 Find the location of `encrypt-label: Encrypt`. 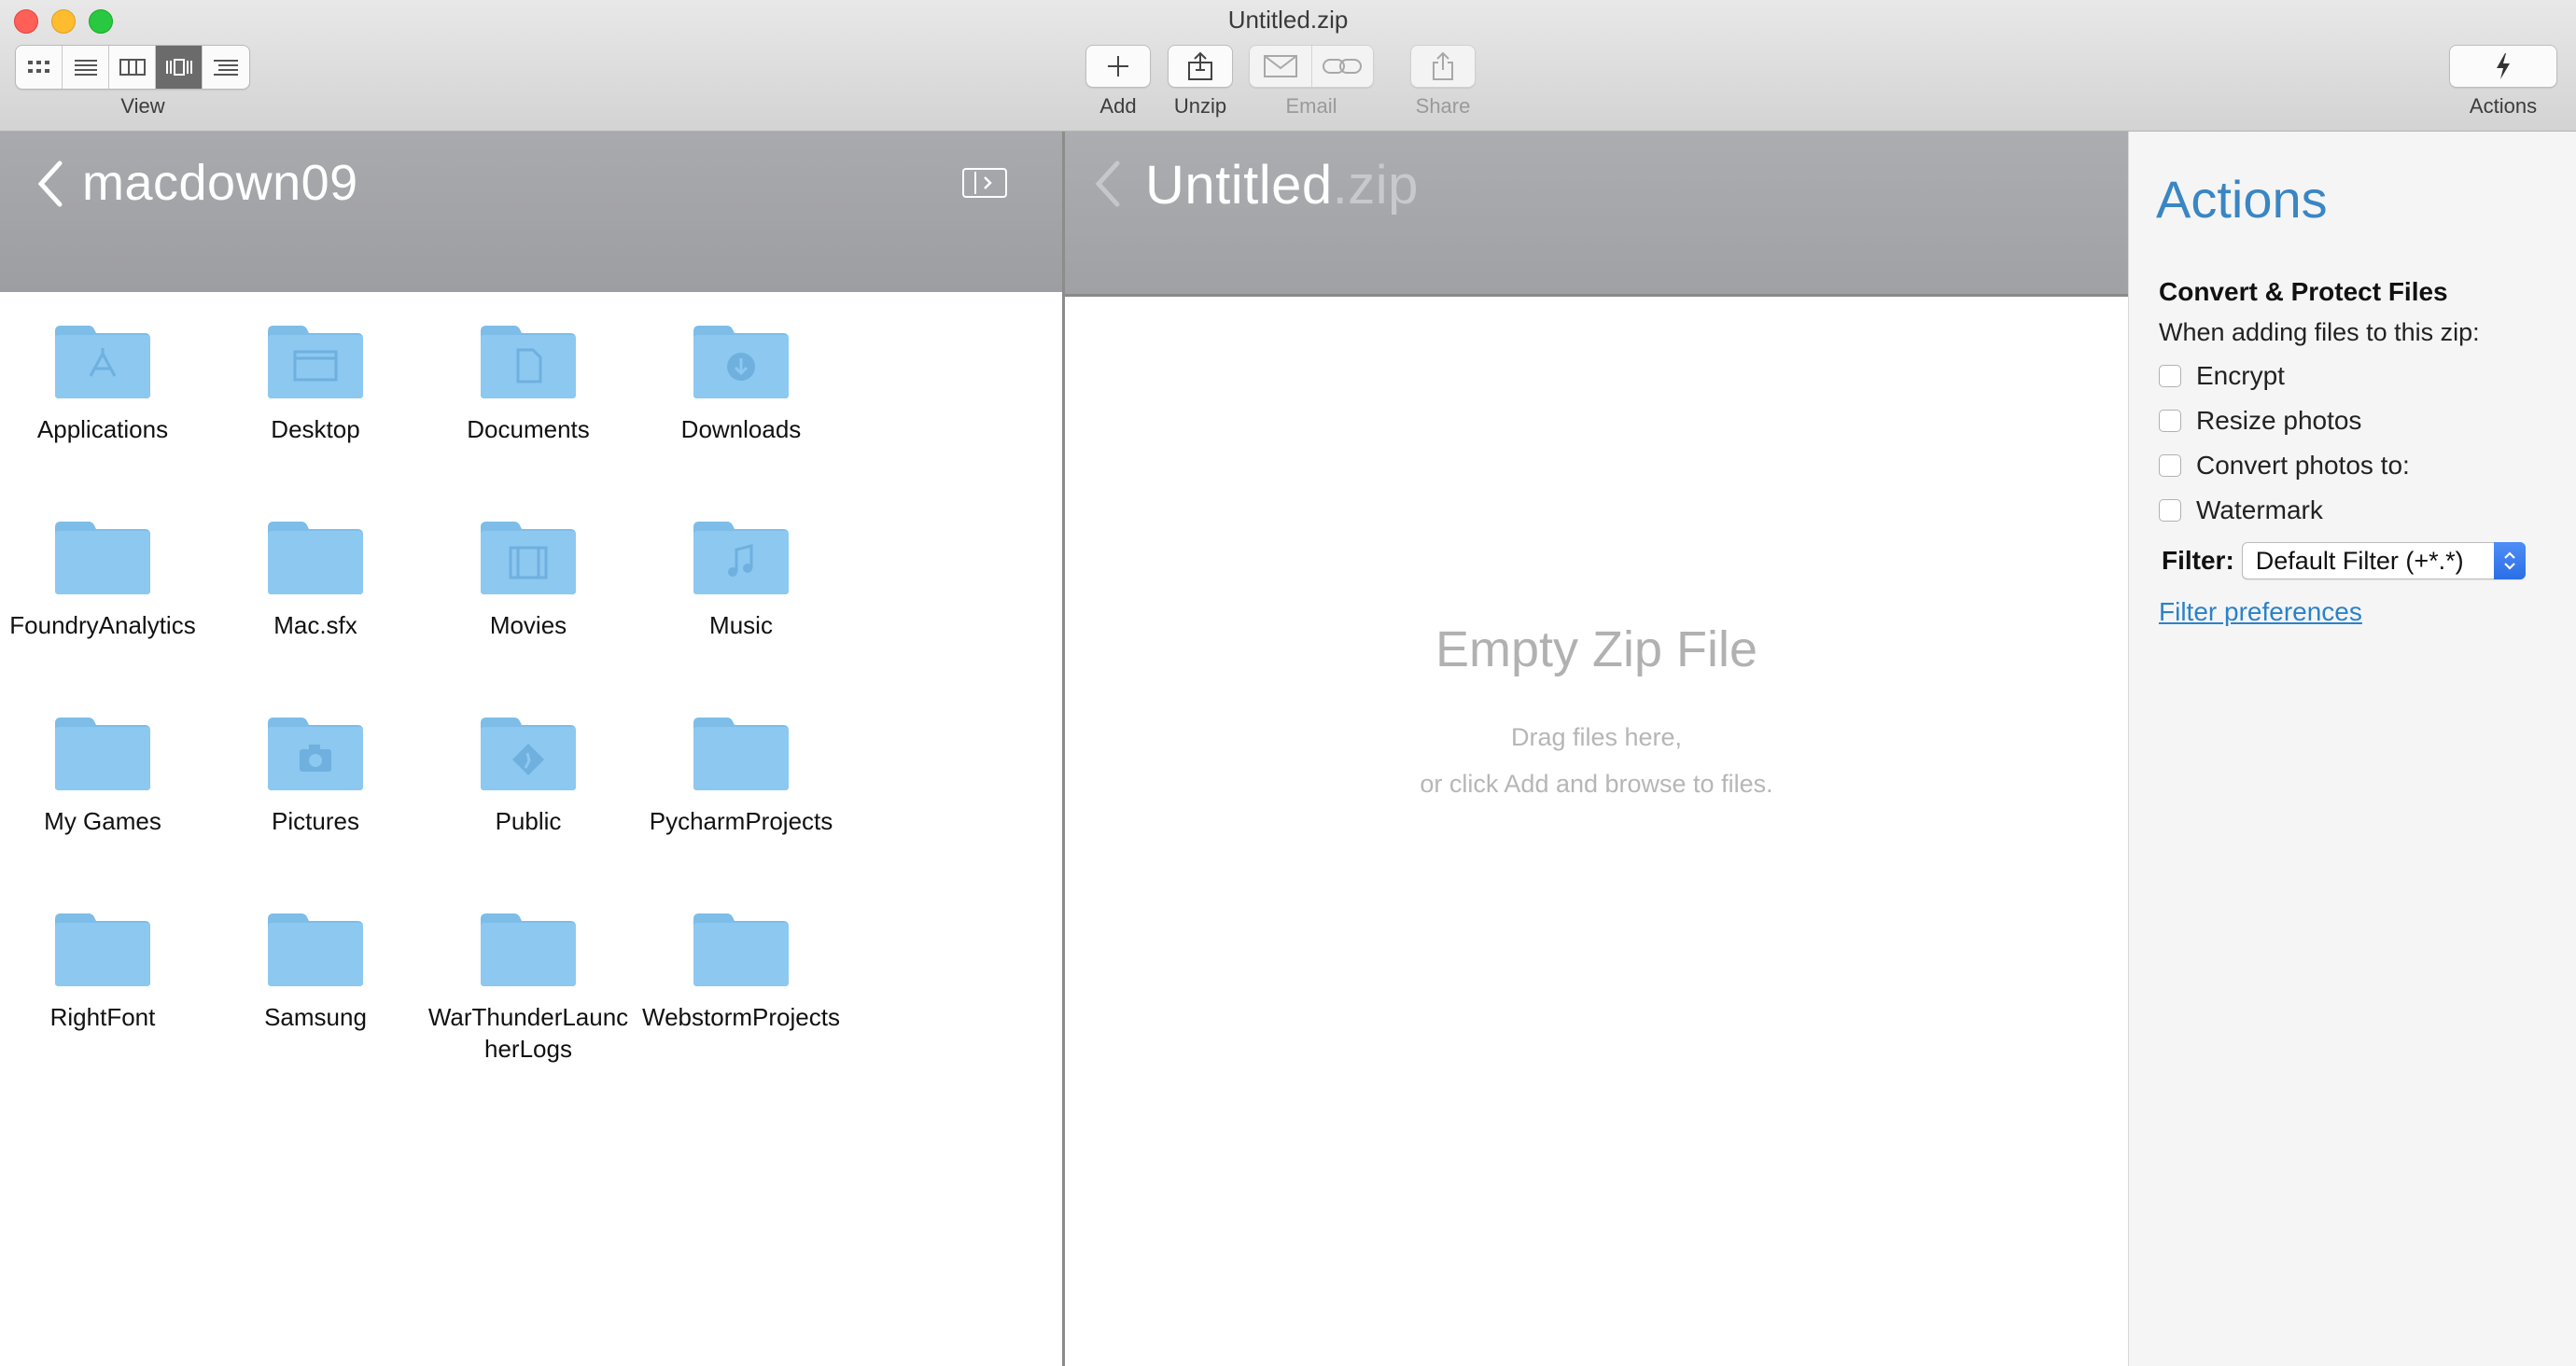

encrypt-label: Encrypt is located at coordinates (2240, 375).